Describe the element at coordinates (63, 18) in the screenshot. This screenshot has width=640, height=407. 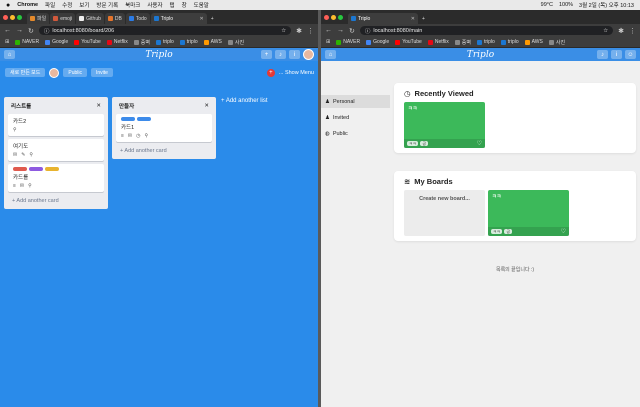
I see `browser-tab: emoji` at that location.